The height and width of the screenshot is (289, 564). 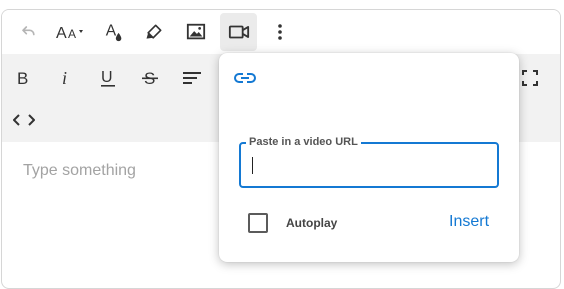 I want to click on video-url-input, so click(x=366, y=165).